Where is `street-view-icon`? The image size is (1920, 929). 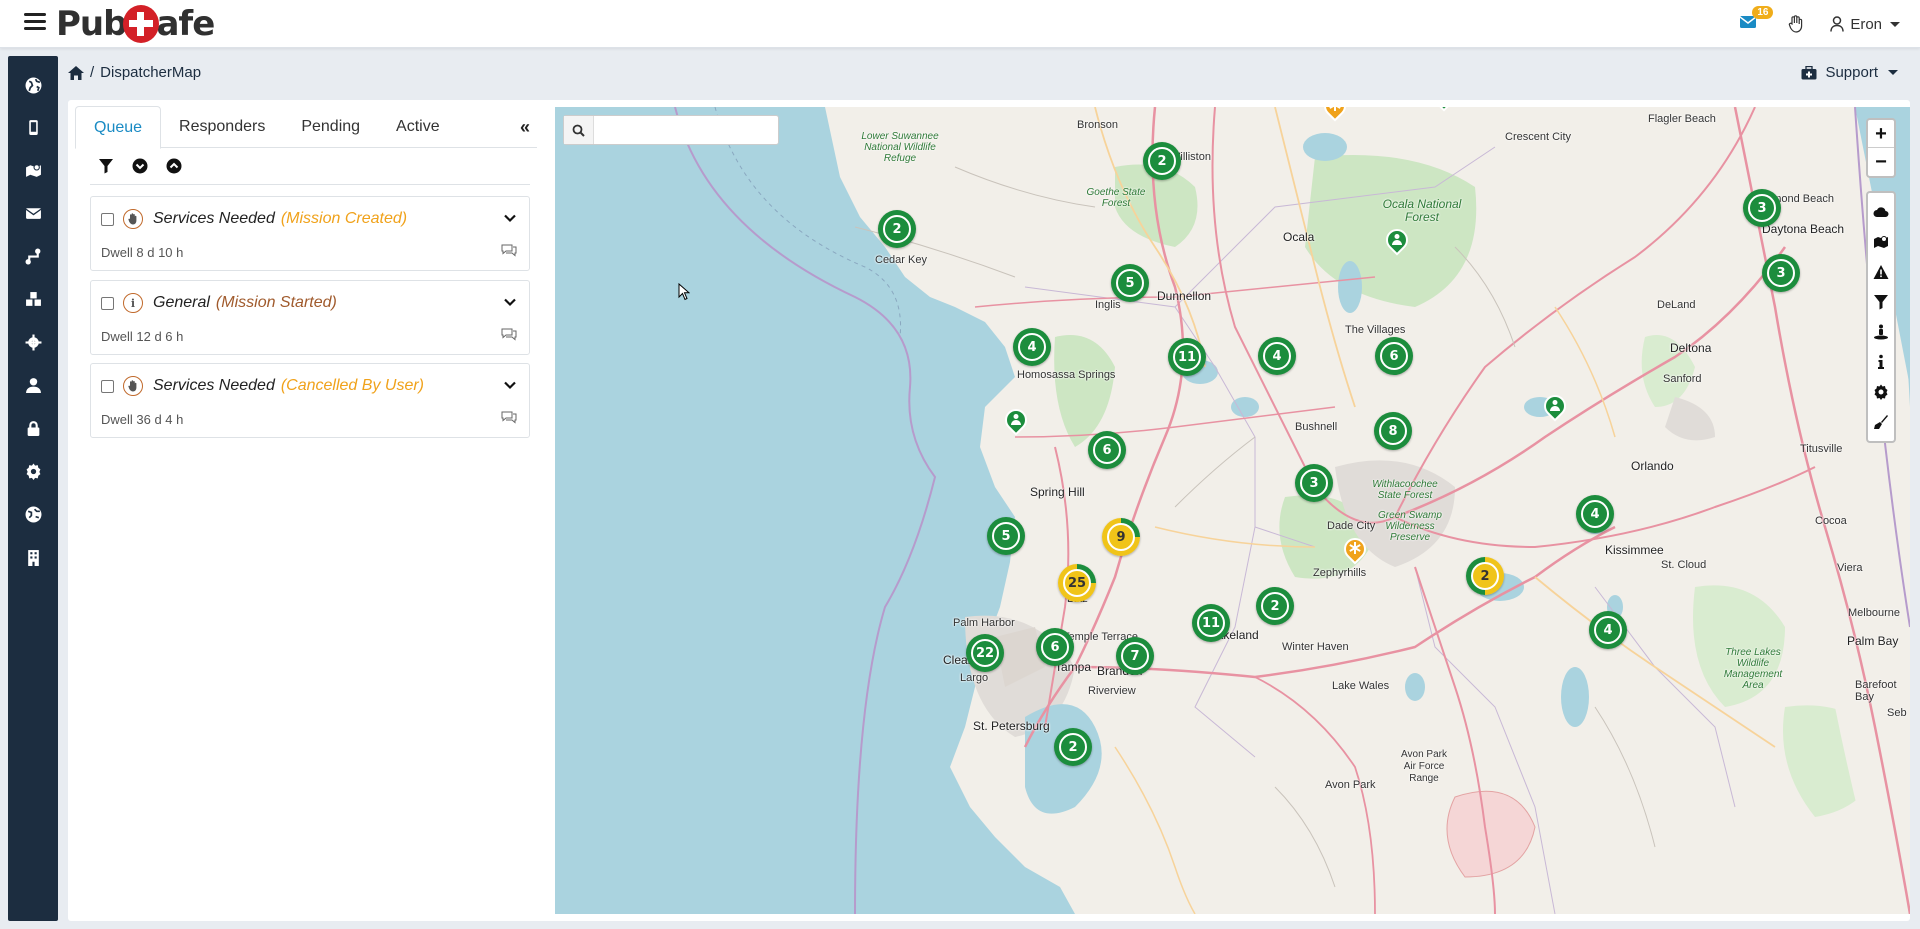
street-view-icon is located at coordinates (1881, 332).